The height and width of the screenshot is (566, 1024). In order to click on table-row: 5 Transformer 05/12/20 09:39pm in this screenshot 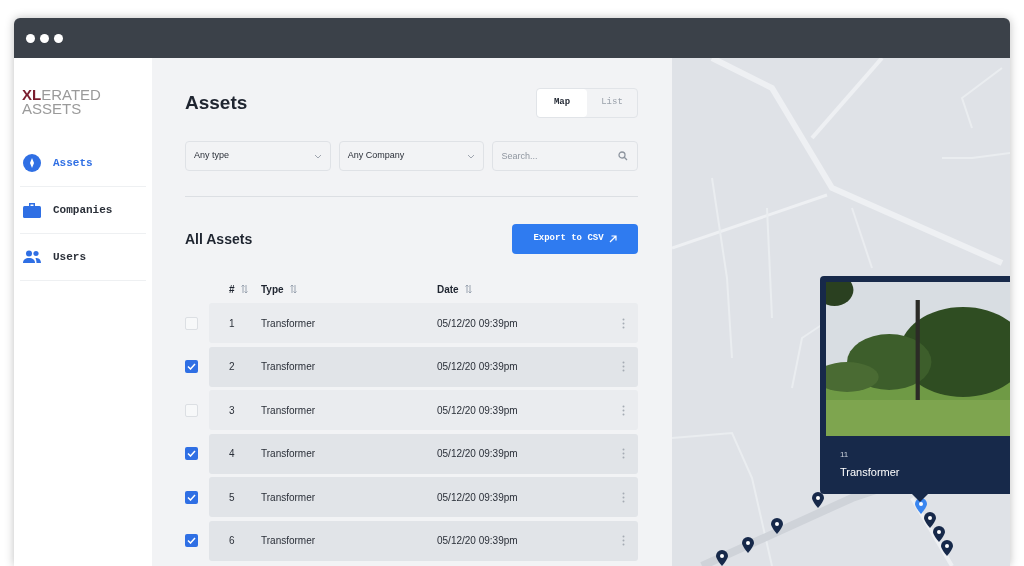, I will do `click(423, 497)`.